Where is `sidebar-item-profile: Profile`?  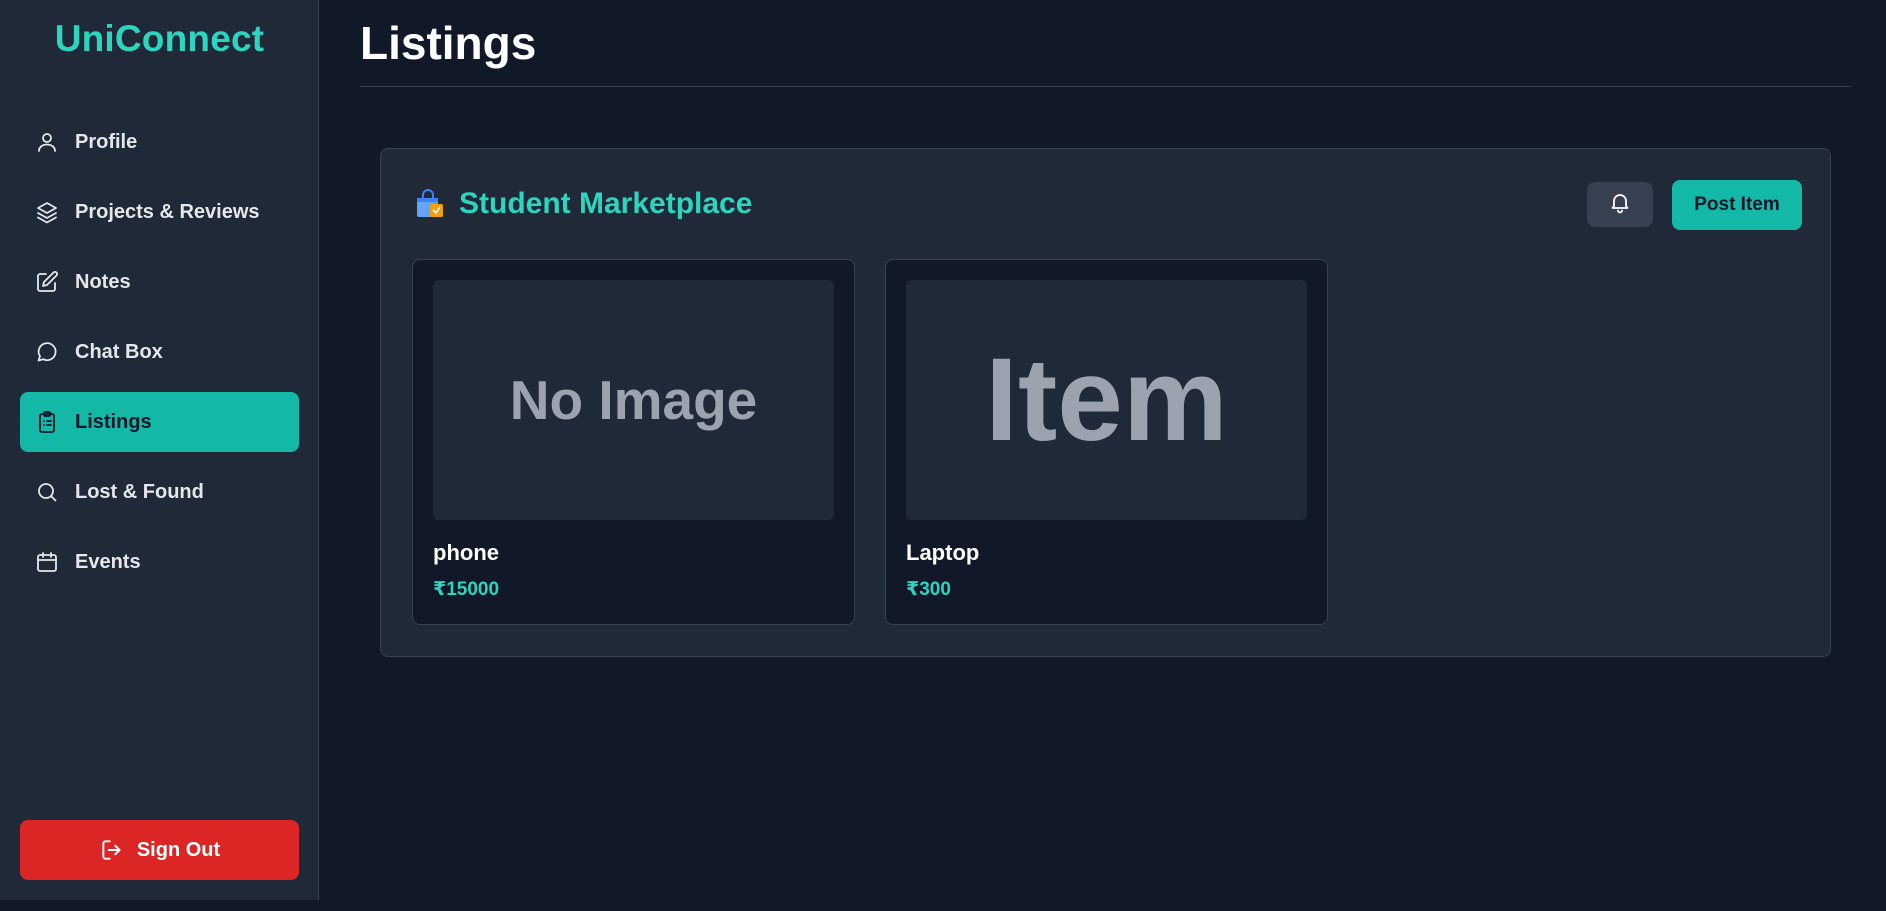 sidebar-item-profile: Profile is located at coordinates (159, 142).